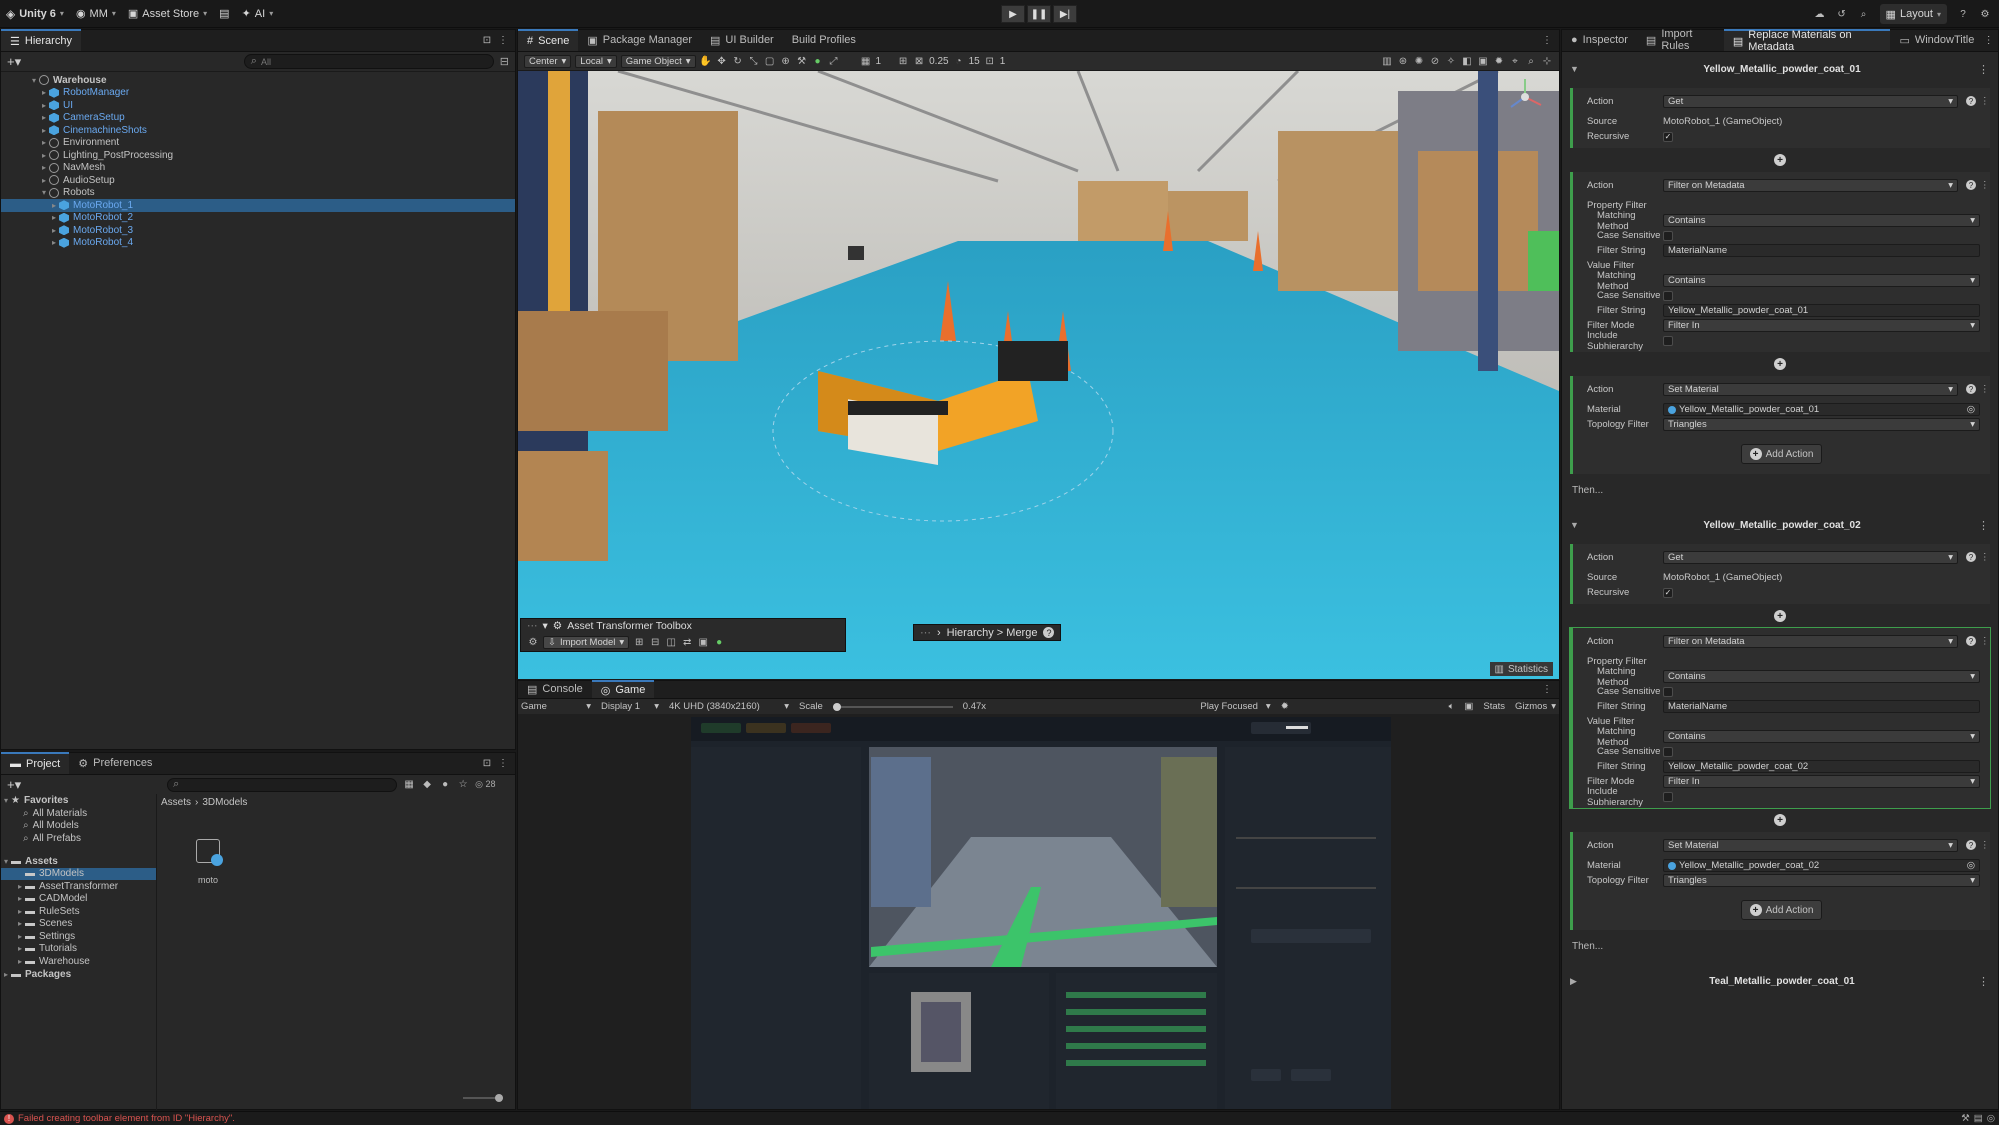 Image resolution: width=1999 pixels, height=1125 pixels. I want to click on zoom-icon: ⌕, so click(1531, 61).